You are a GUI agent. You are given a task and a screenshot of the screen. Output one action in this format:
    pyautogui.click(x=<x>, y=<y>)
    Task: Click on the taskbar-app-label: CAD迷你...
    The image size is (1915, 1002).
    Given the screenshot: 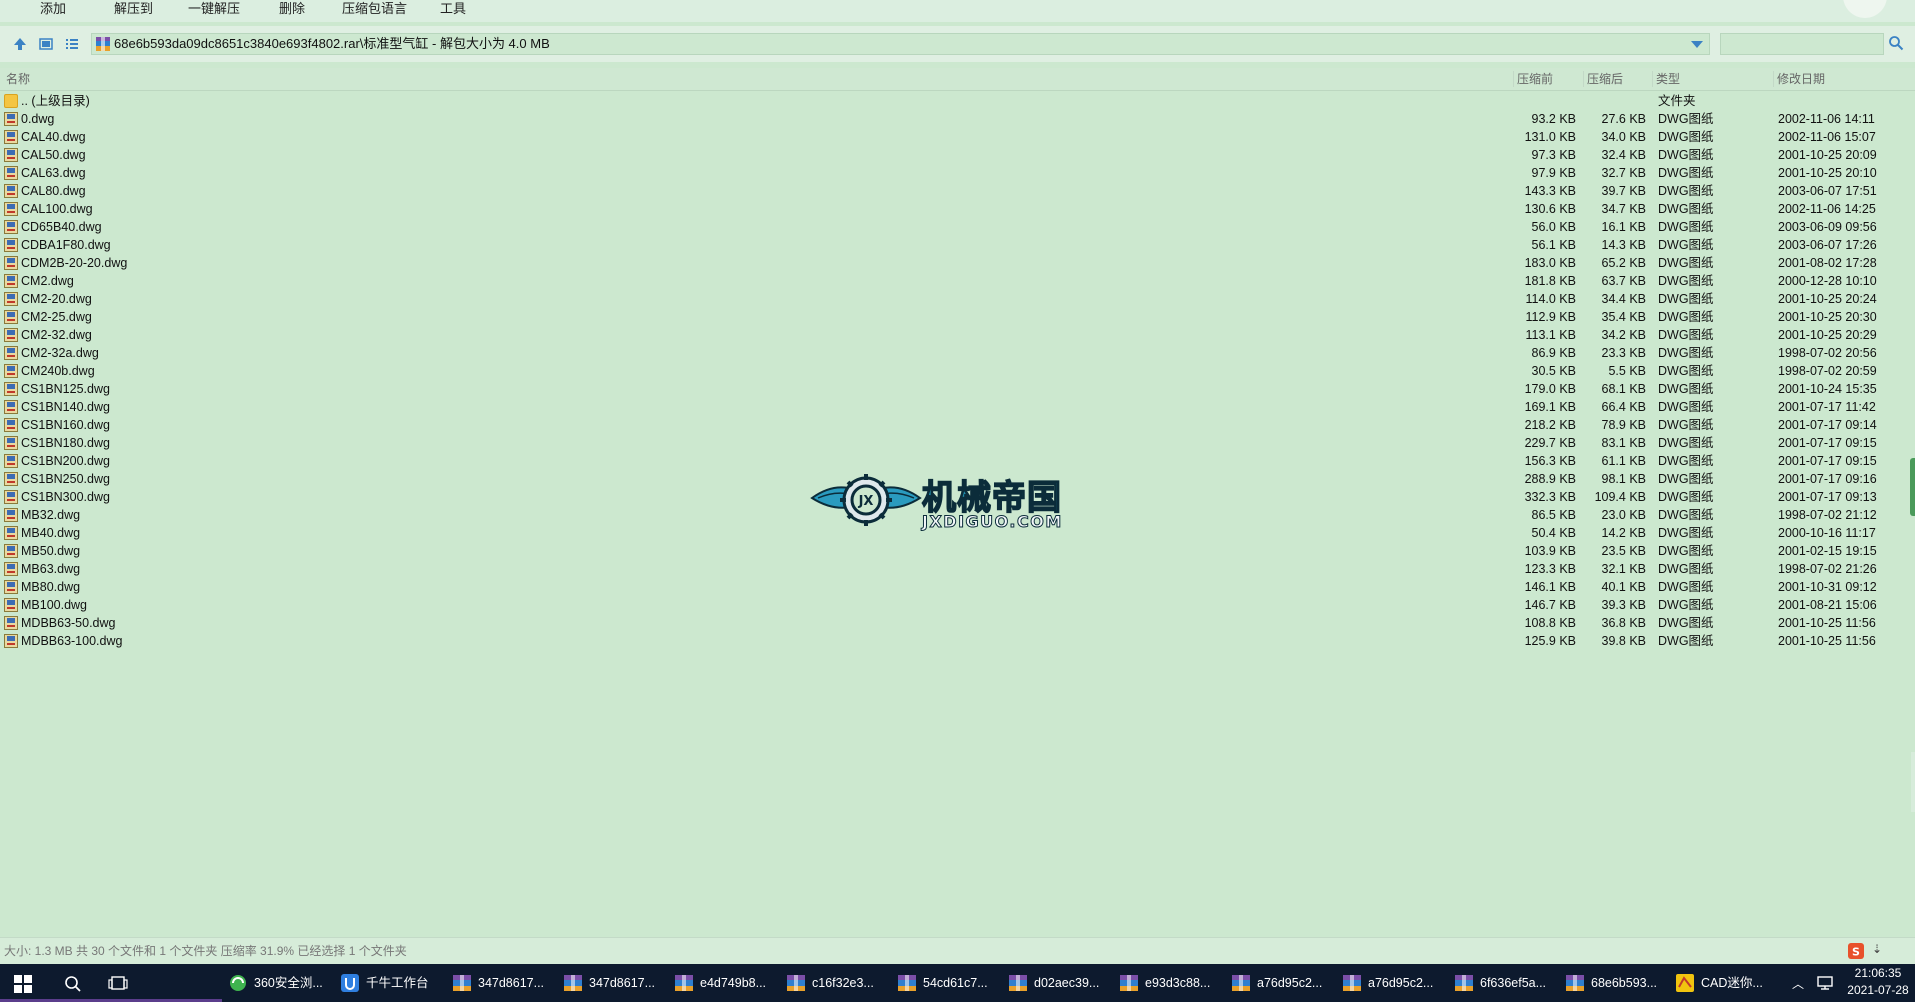 What is the action you would take?
    pyautogui.click(x=1732, y=983)
    